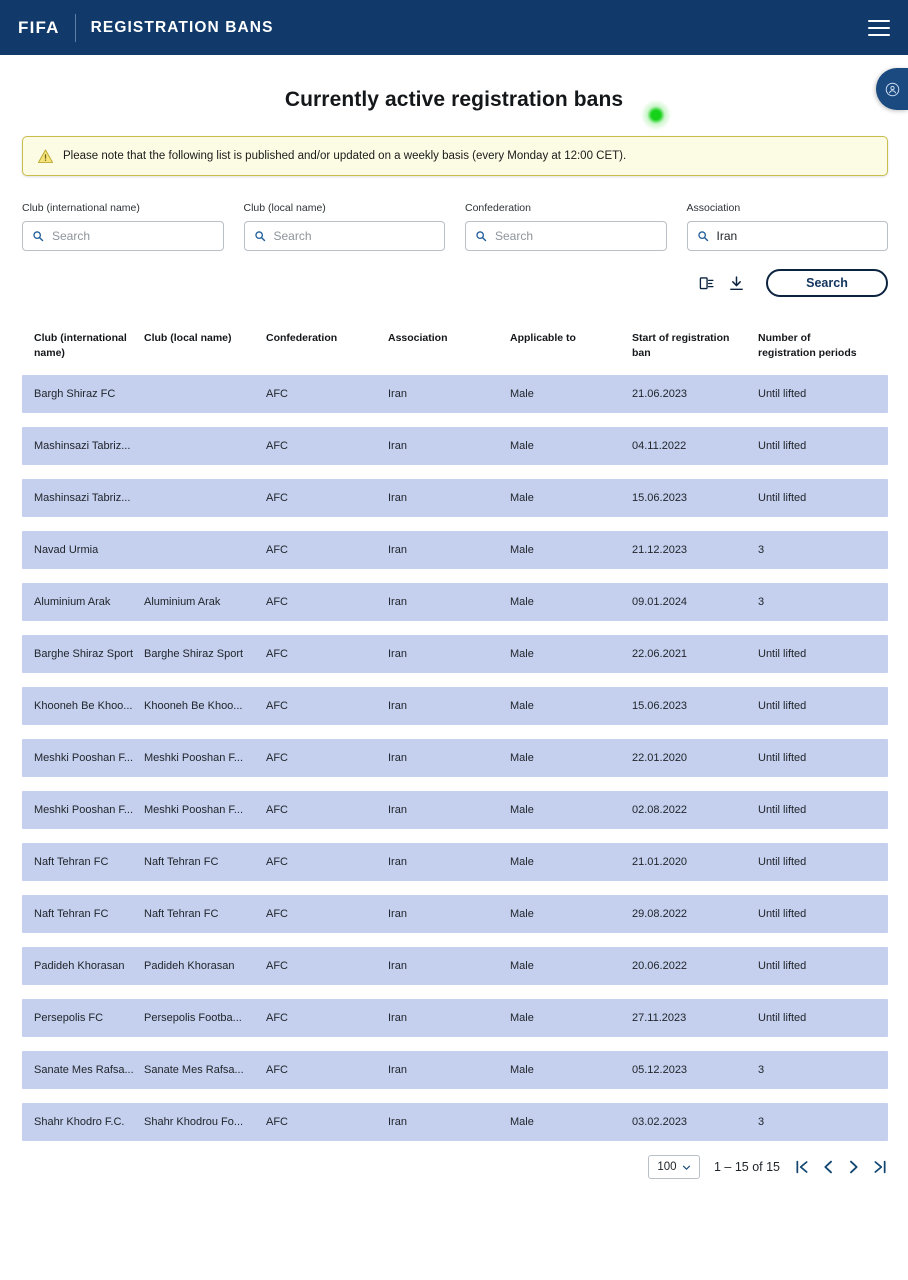  Describe the element at coordinates (566, 236) in the screenshot. I see `search-input-confederation: Search` at that location.